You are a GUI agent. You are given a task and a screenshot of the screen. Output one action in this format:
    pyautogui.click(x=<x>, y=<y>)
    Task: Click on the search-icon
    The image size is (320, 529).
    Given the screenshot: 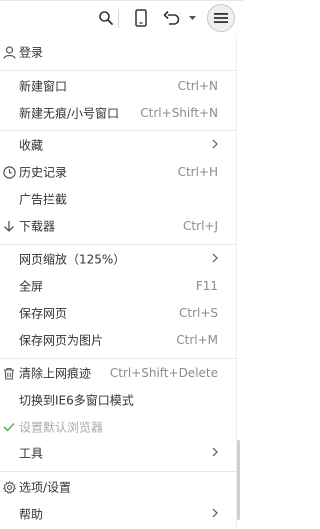 What is the action you would take?
    pyautogui.click(x=106, y=18)
    